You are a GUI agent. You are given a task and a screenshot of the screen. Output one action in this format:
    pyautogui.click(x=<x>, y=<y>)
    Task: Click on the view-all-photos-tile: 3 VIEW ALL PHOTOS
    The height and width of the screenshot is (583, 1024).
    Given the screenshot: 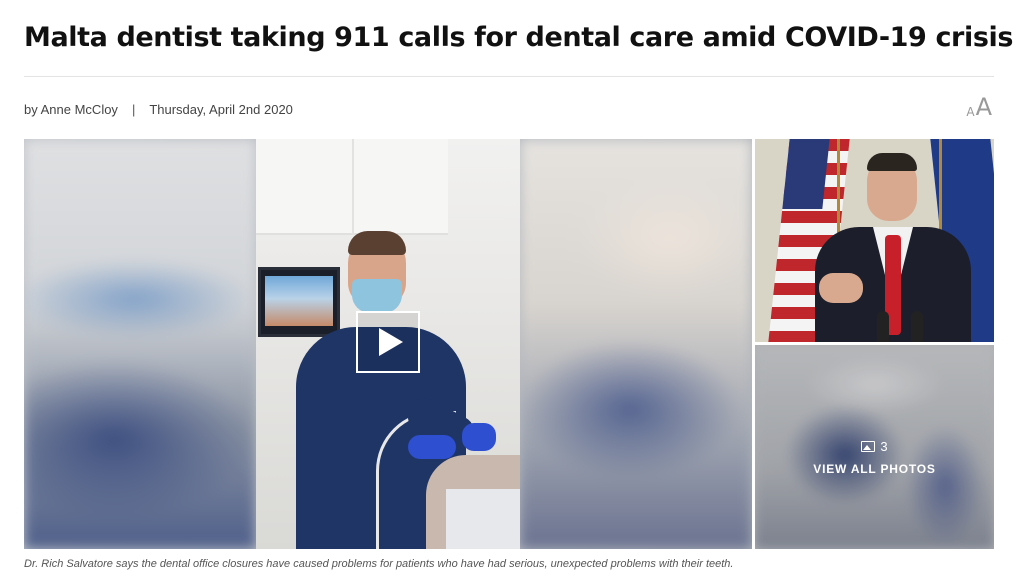 What is the action you would take?
    pyautogui.click(x=874, y=447)
    